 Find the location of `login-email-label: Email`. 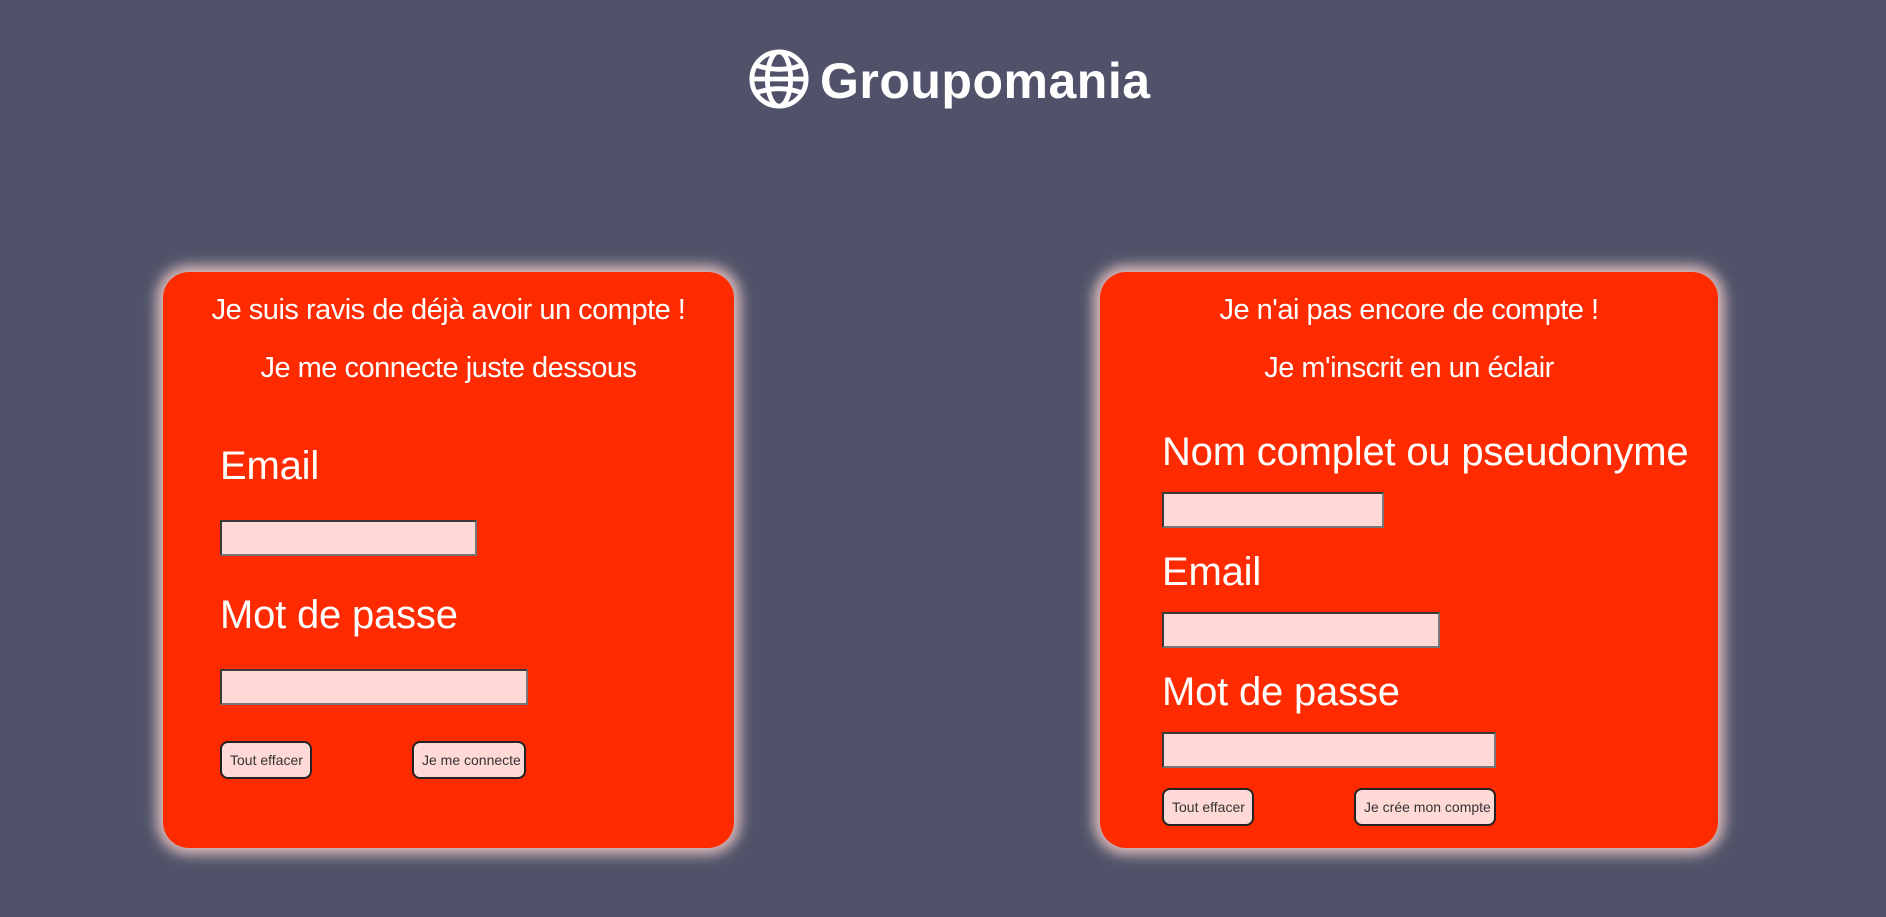

login-email-label: Email is located at coordinates (270, 466).